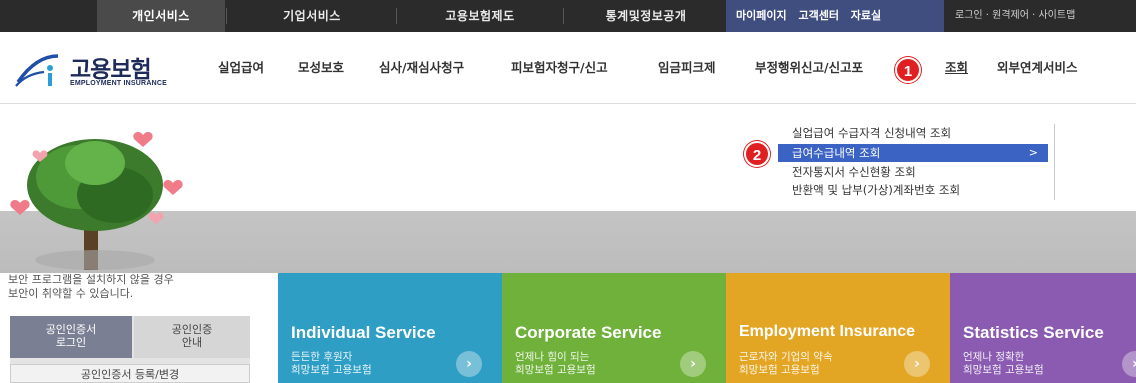 This screenshot has width=1136, height=383. I want to click on tab-corporate-service: 기업서비스, so click(312, 16).